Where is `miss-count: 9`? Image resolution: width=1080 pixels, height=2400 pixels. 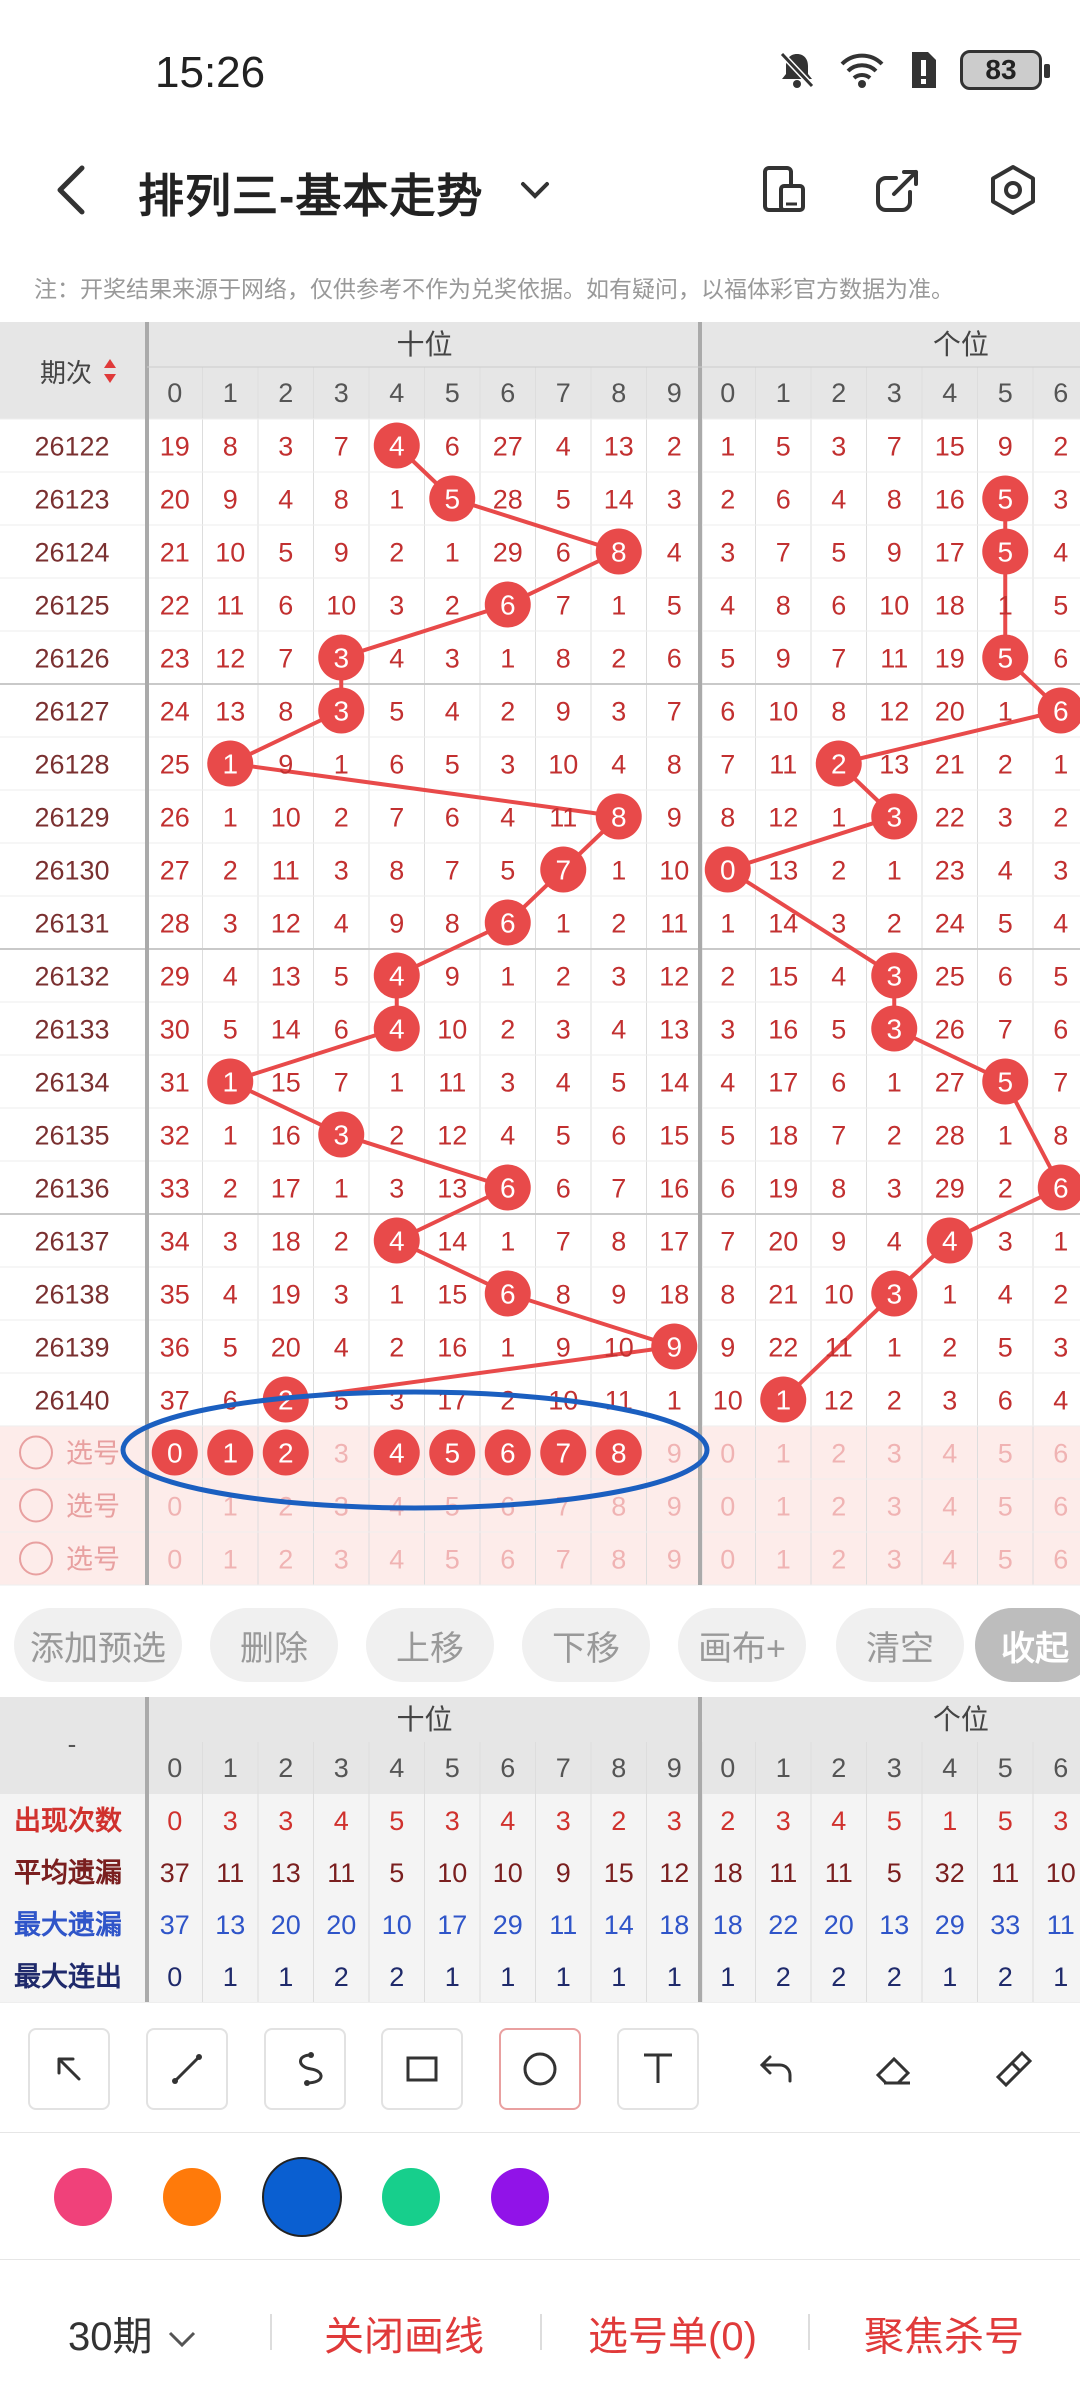 miss-count: 9 is located at coordinates (563, 1348).